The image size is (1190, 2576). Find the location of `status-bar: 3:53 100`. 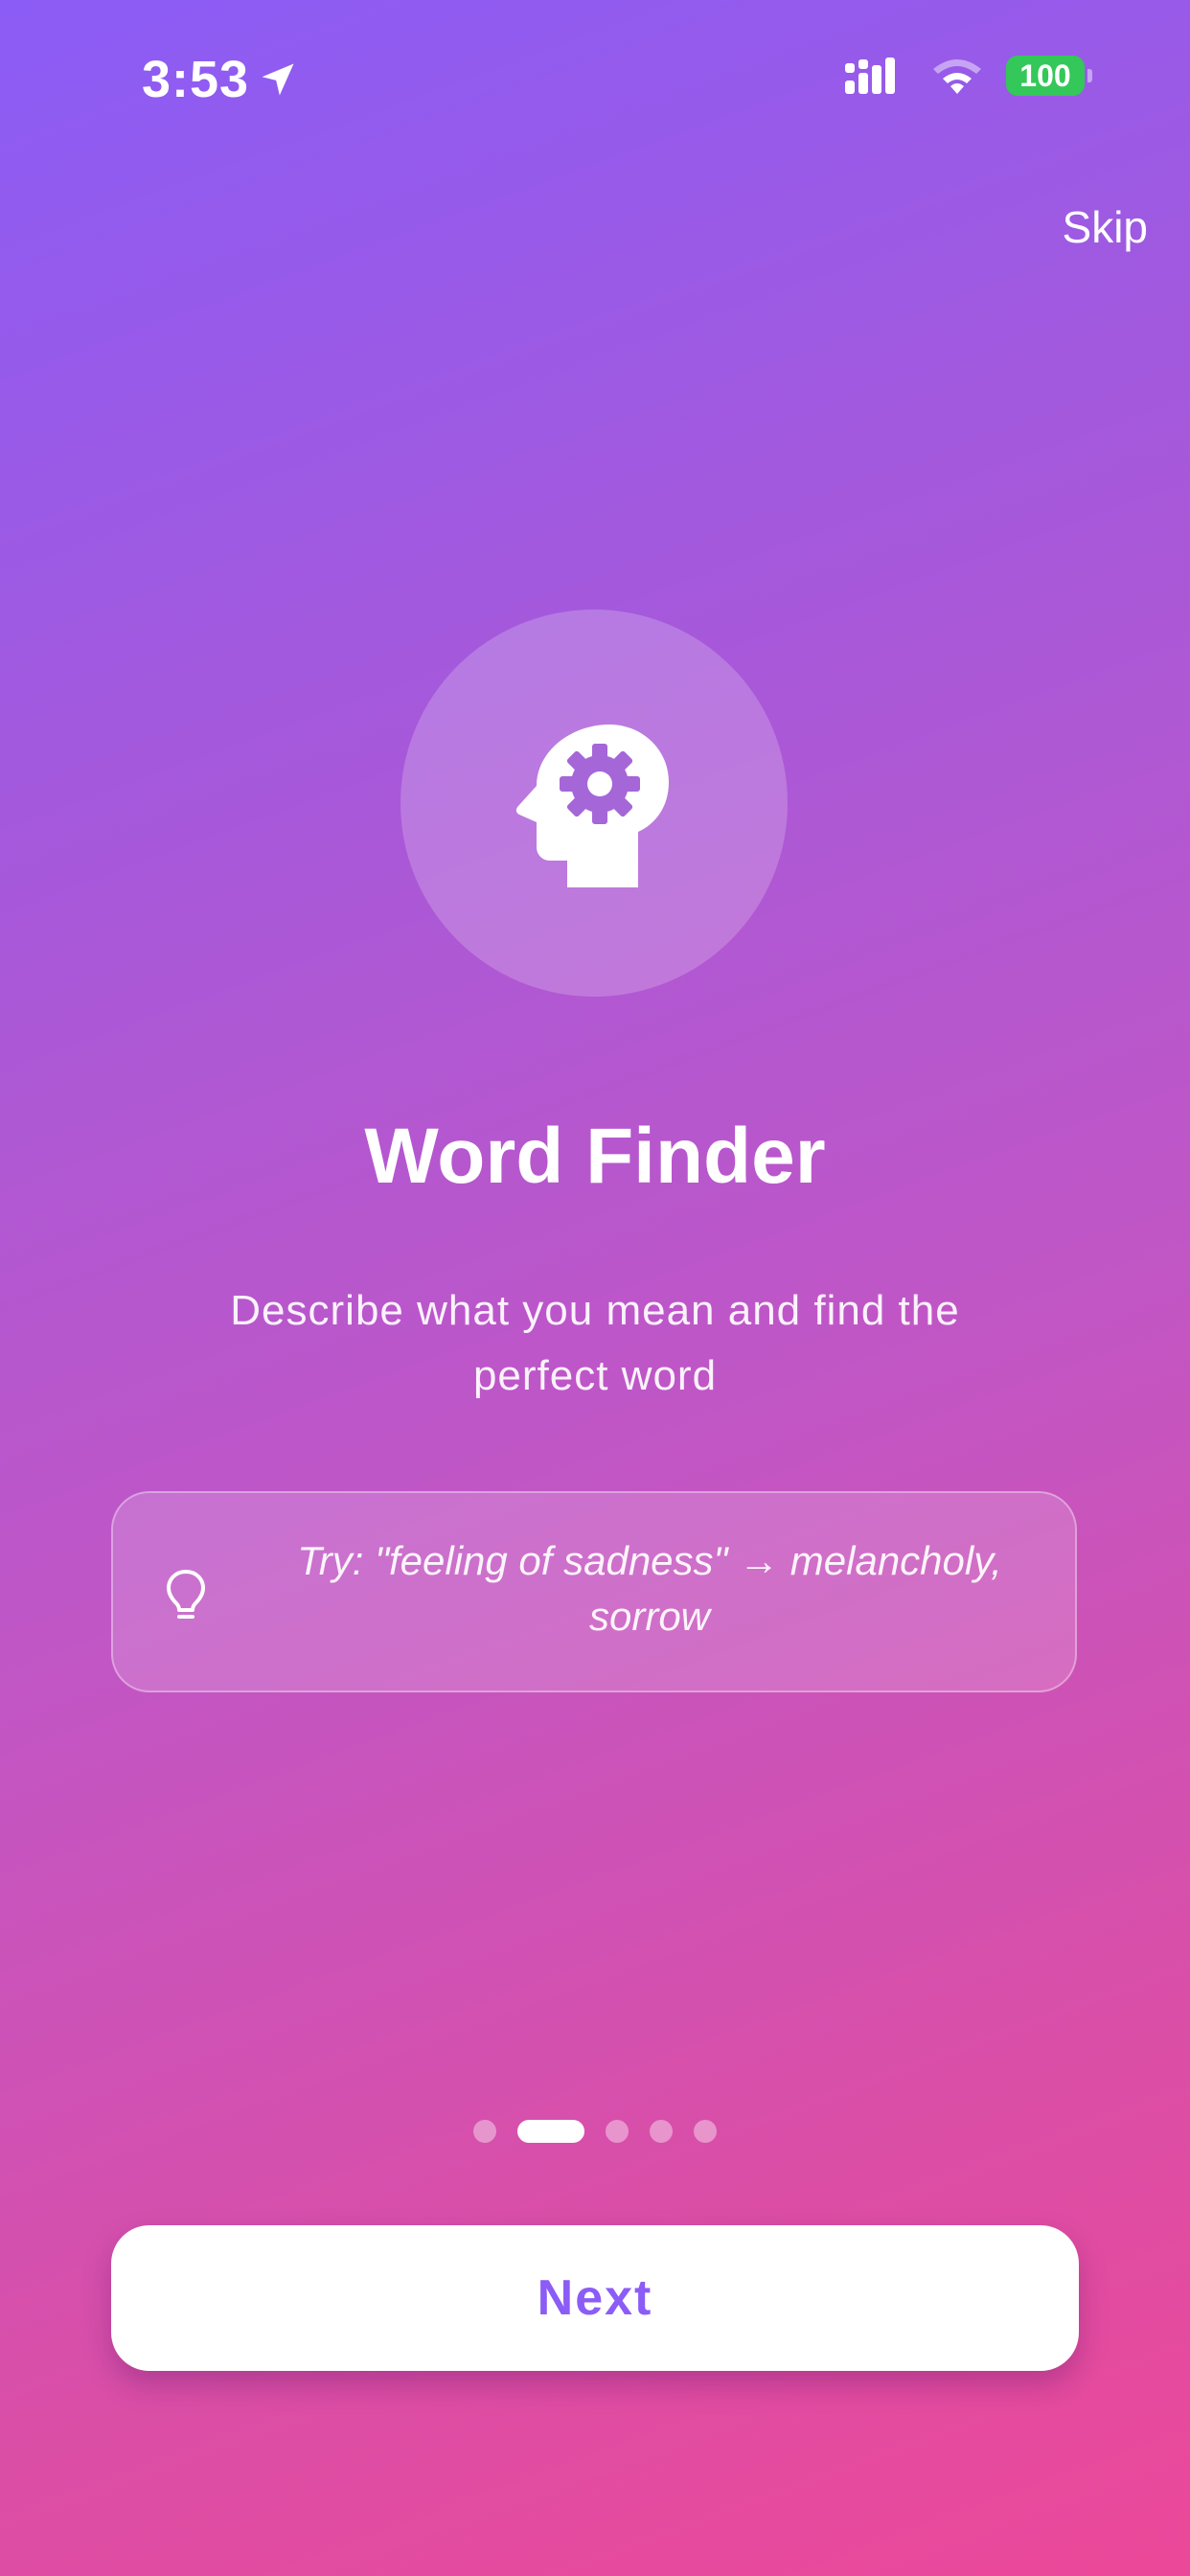

status-bar: 3:53 100 is located at coordinates (595, 81).